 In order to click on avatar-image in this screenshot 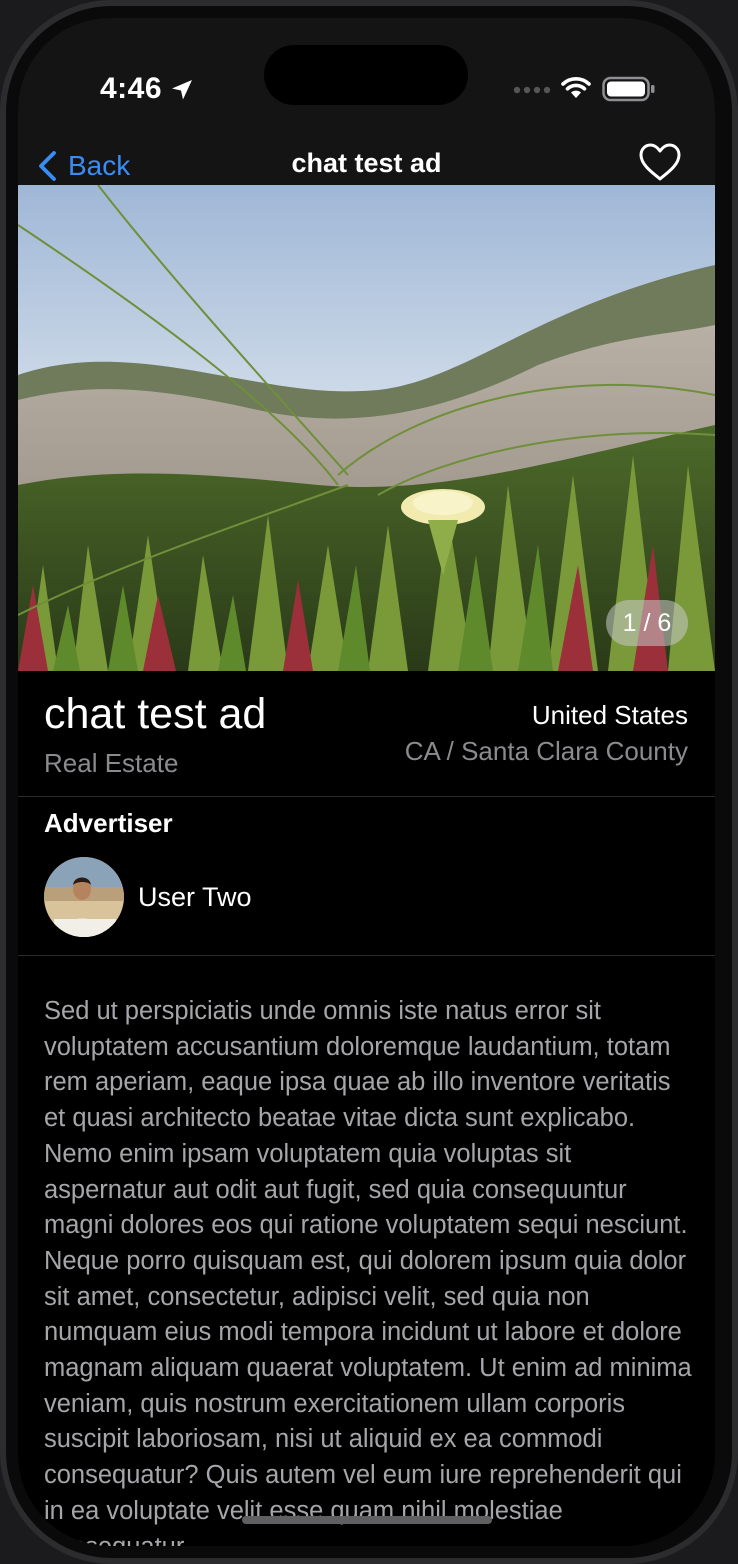, I will do `click(84, 897)`.